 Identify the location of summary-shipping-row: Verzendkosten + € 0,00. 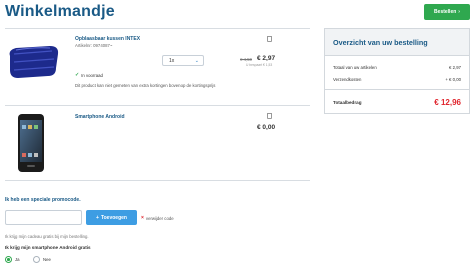
(397, 79).